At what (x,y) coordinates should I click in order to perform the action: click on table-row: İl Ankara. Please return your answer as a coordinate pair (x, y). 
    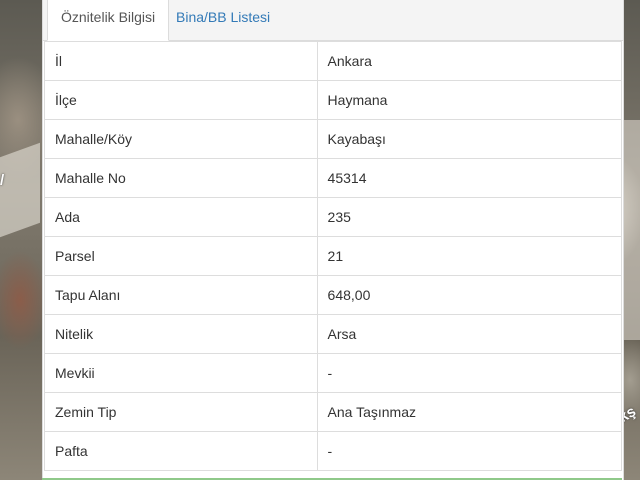
    Looking at the image, I should click on (333, 61).